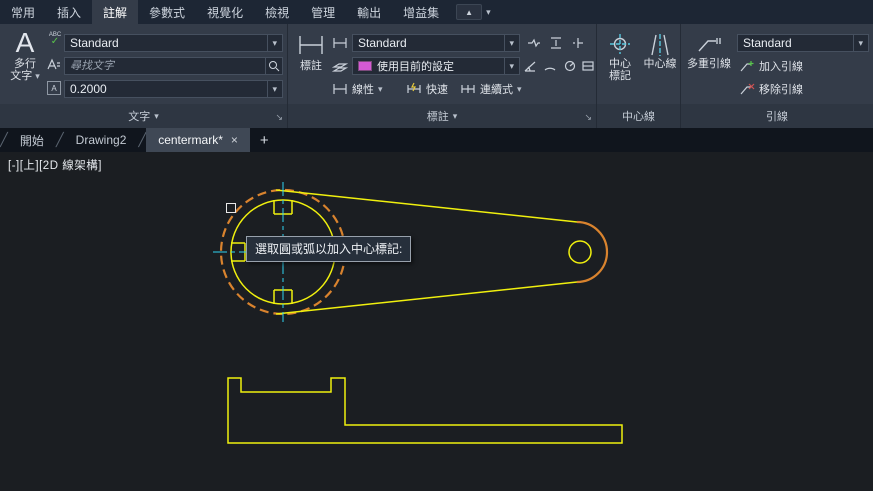 This screenshot has width=873, height=491. I want to click on multileader-icon, so click(709, 45).